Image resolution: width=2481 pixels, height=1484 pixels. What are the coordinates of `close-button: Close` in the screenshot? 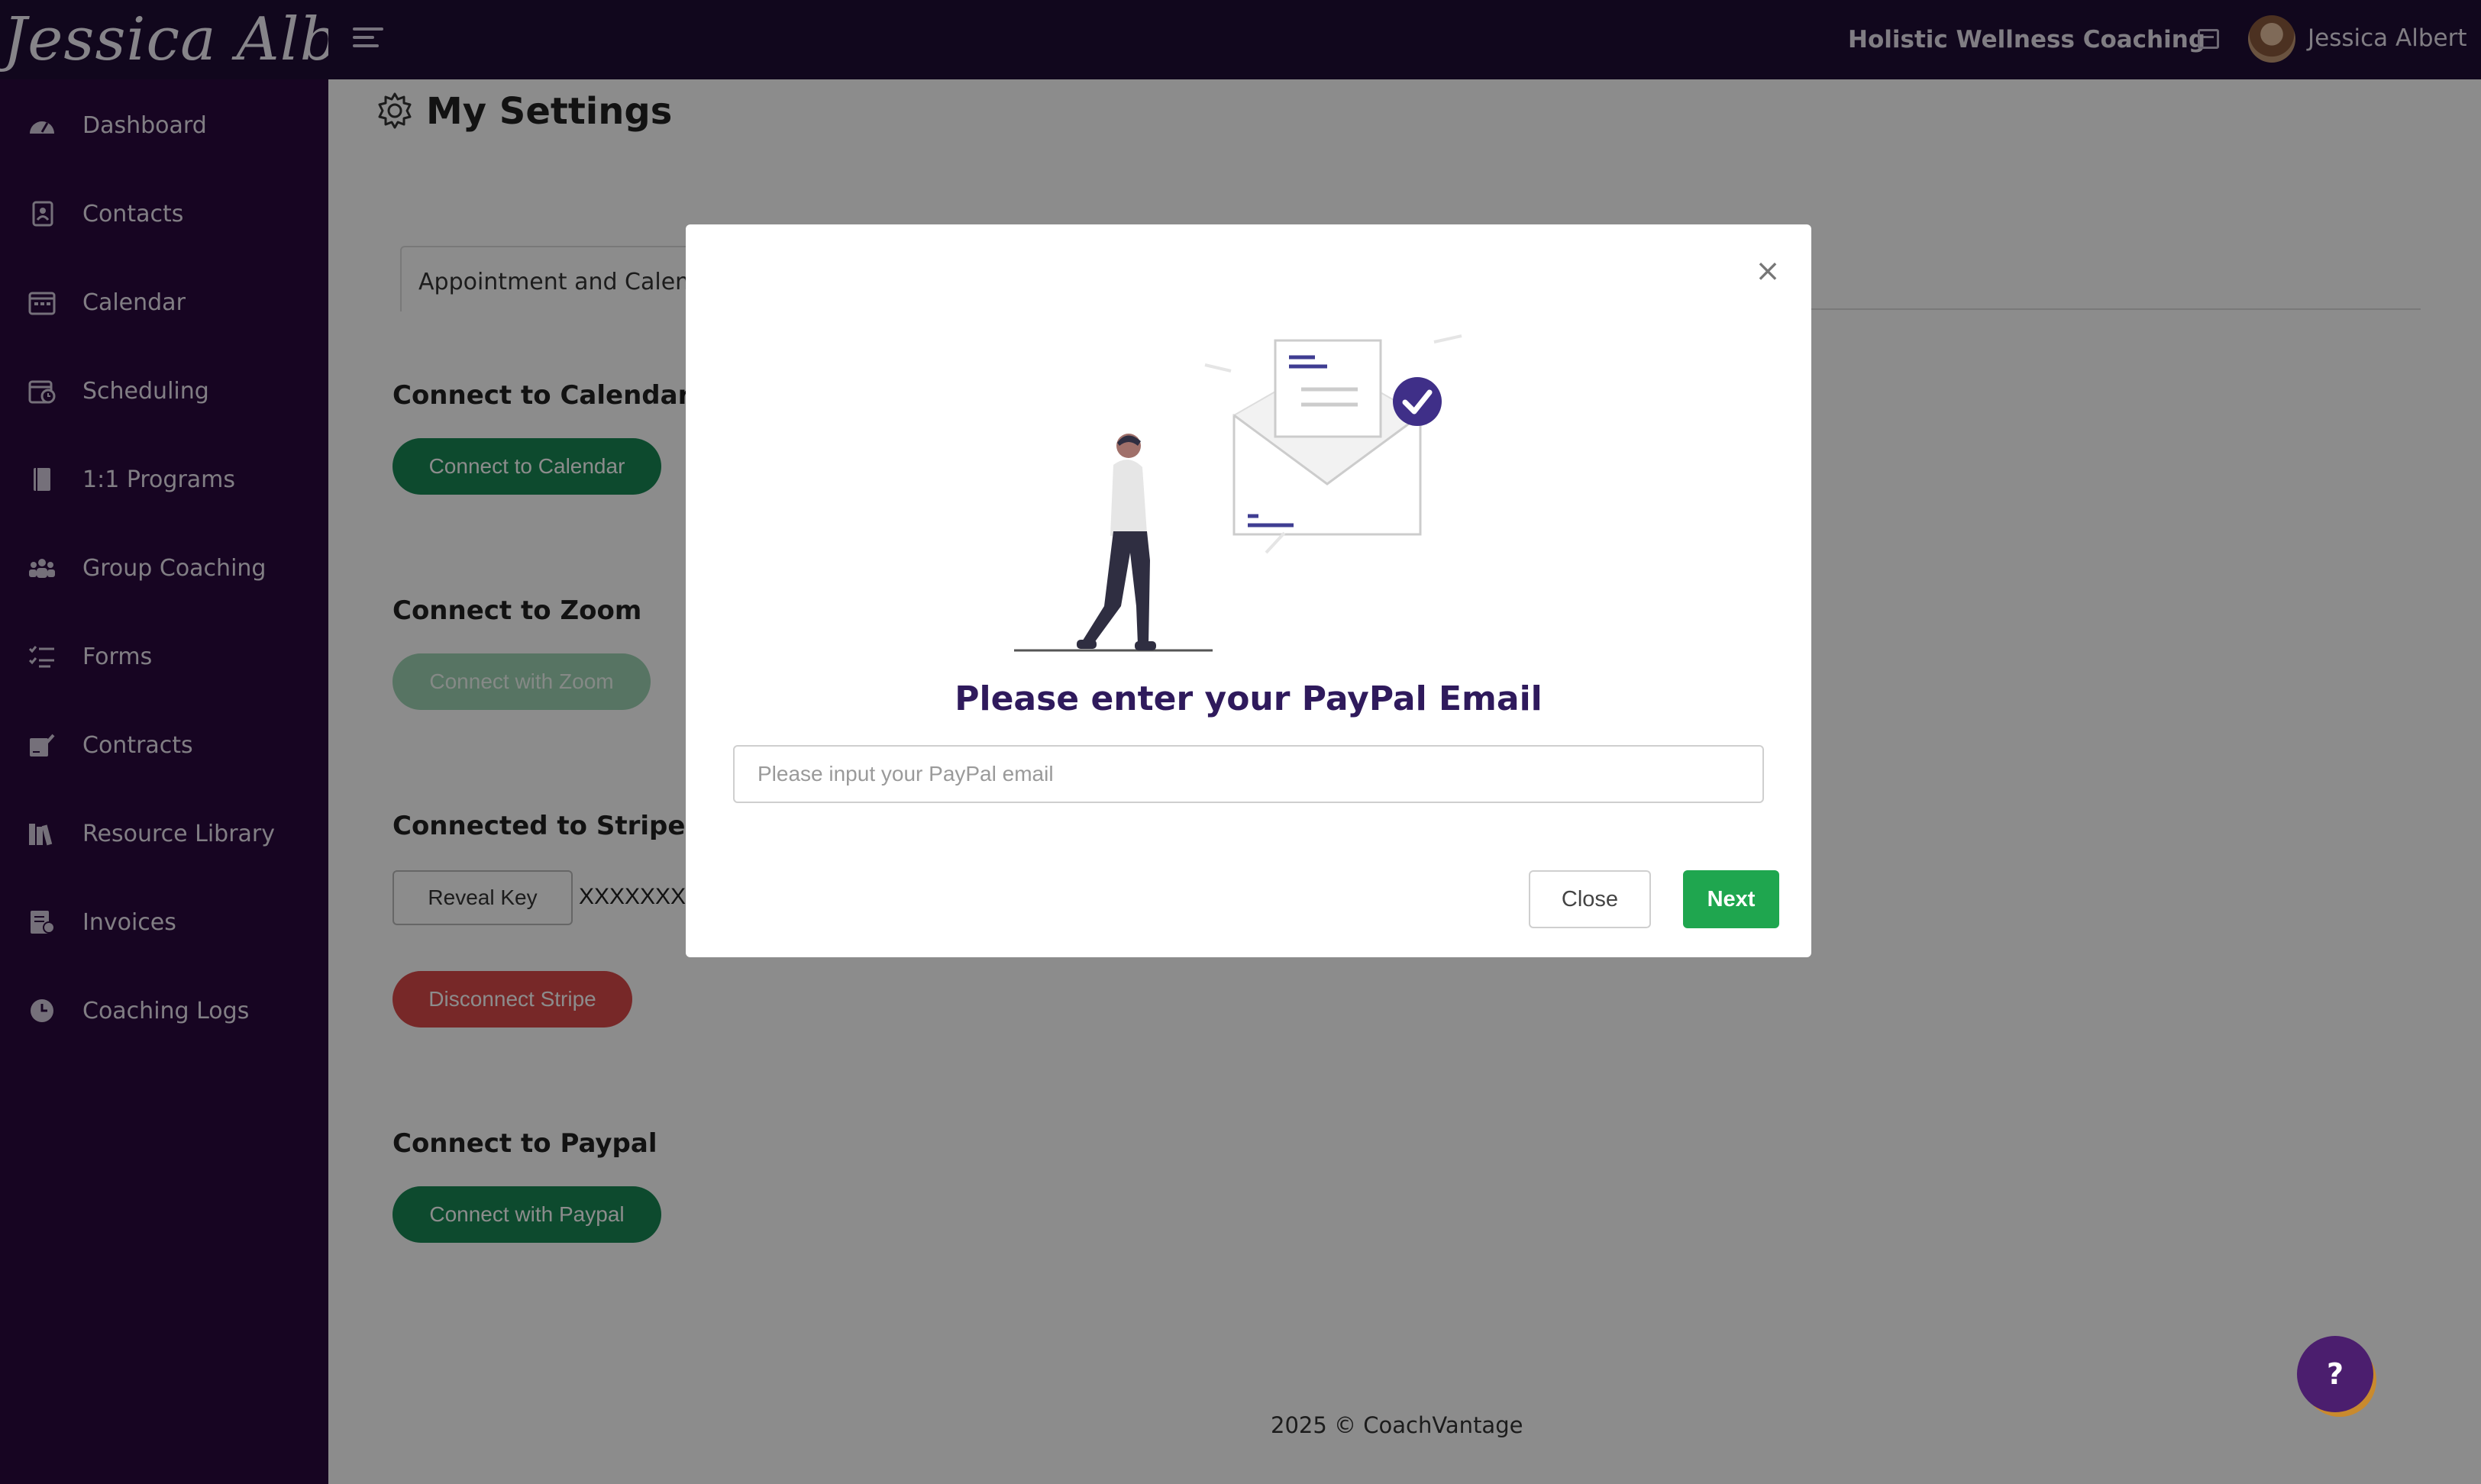 It's located at (1590, 899).